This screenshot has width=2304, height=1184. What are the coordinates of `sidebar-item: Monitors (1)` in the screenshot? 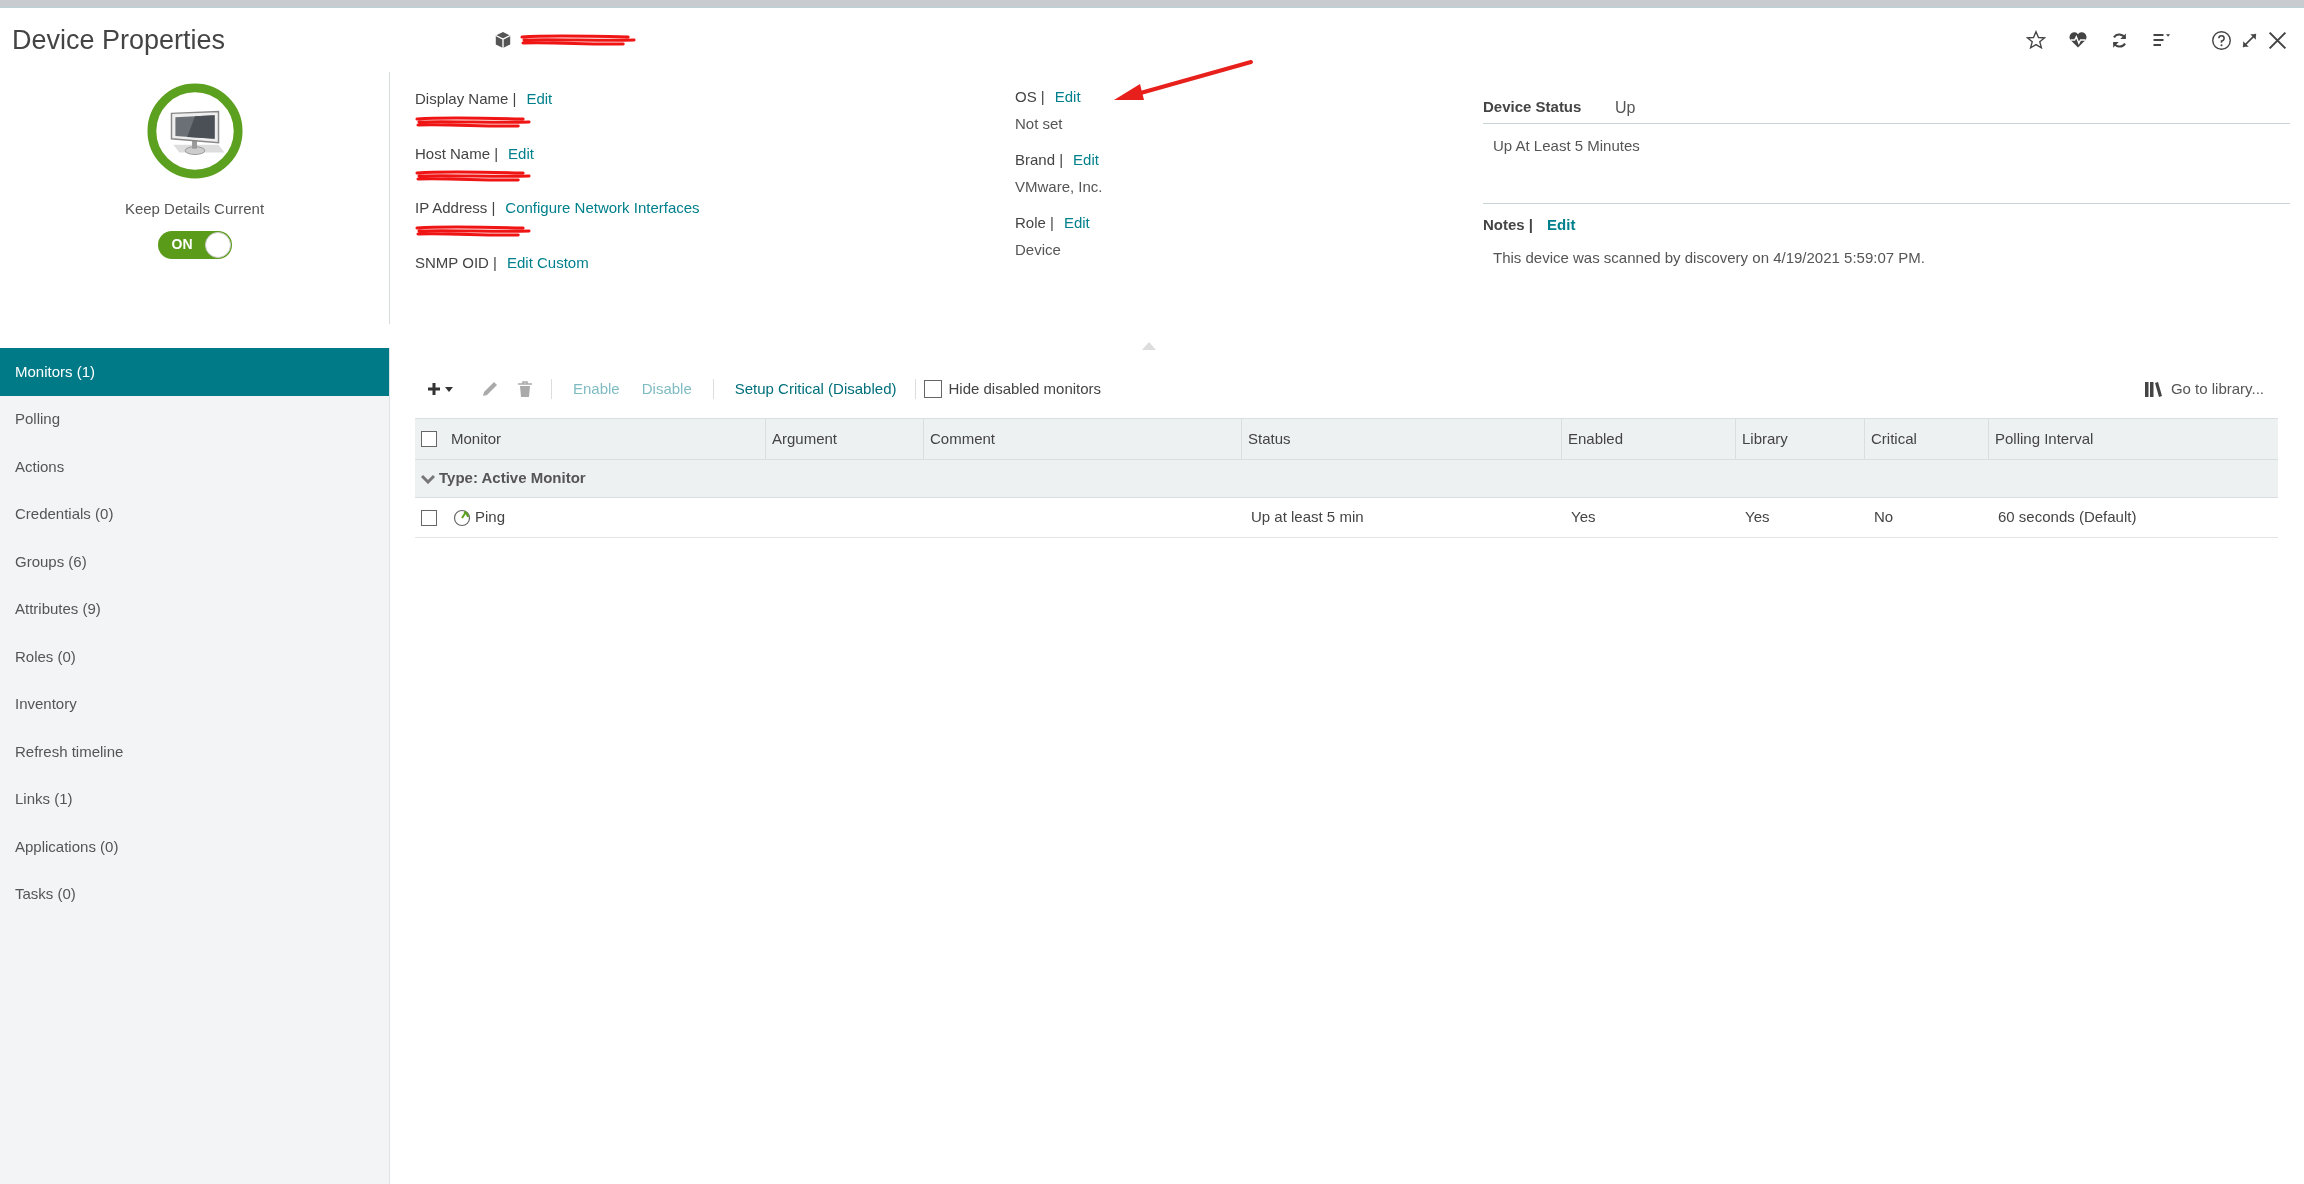 It's located at (194, 372).